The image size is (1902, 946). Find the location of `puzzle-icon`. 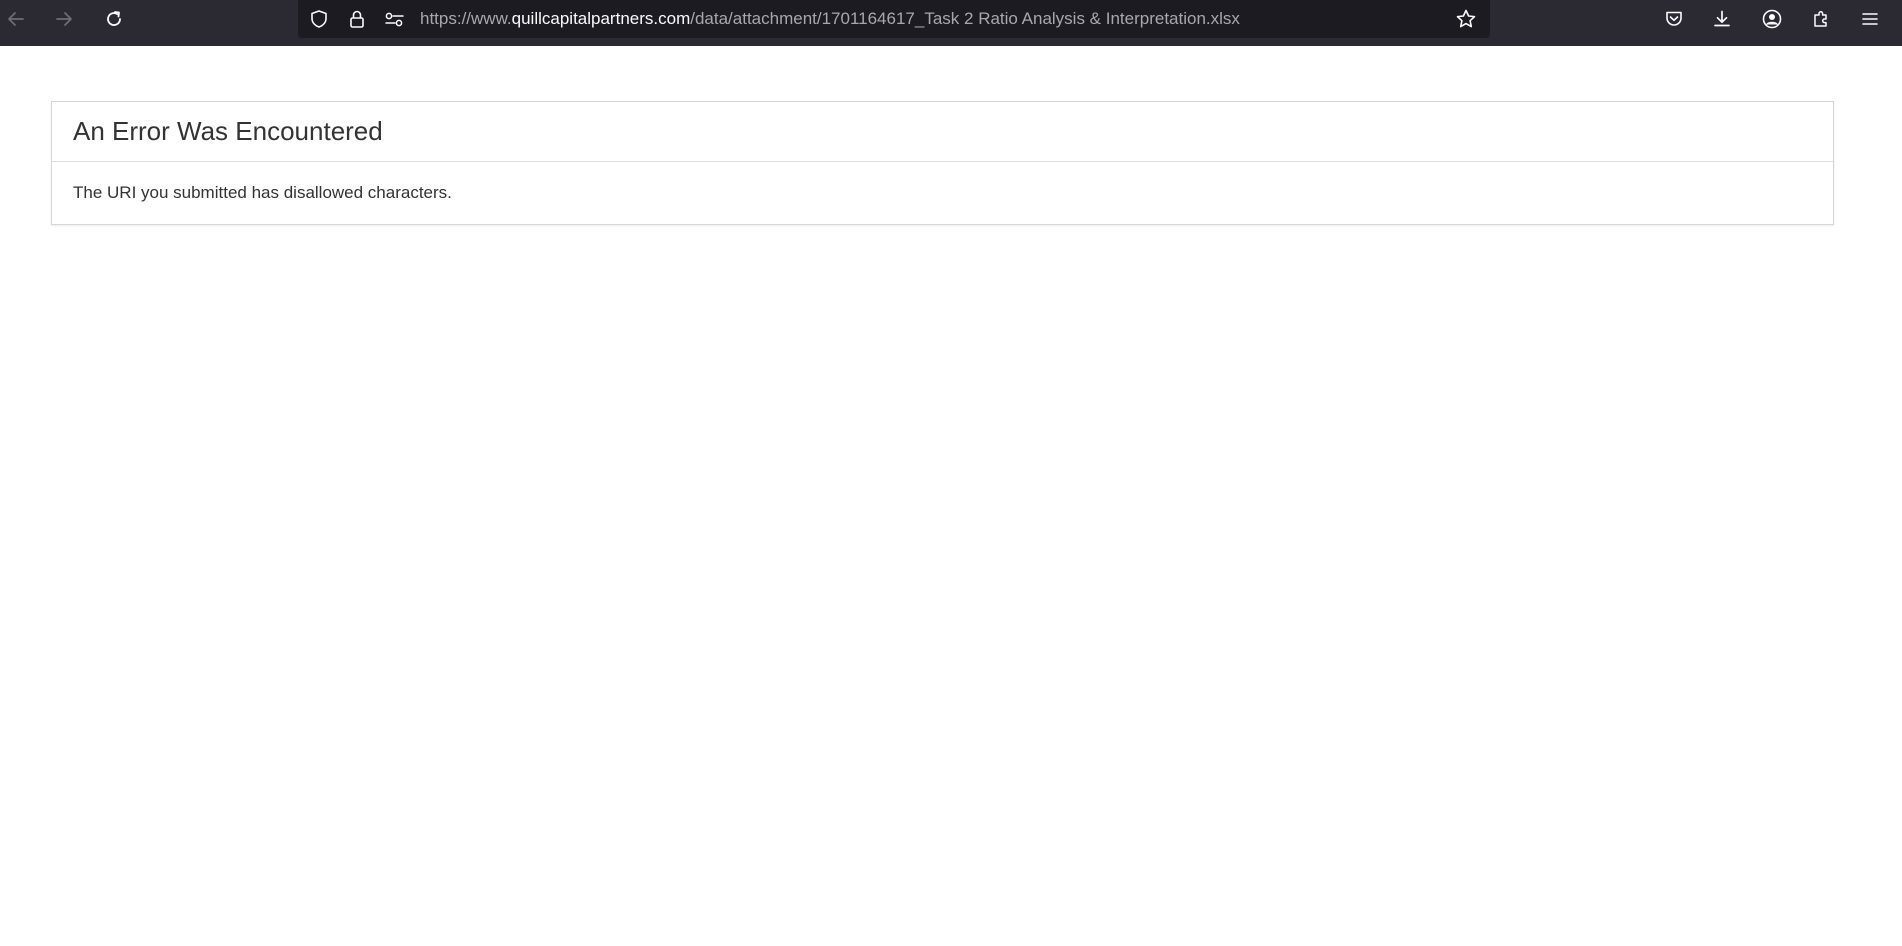

puzzle-icon is located at coordinates (1820, 18).